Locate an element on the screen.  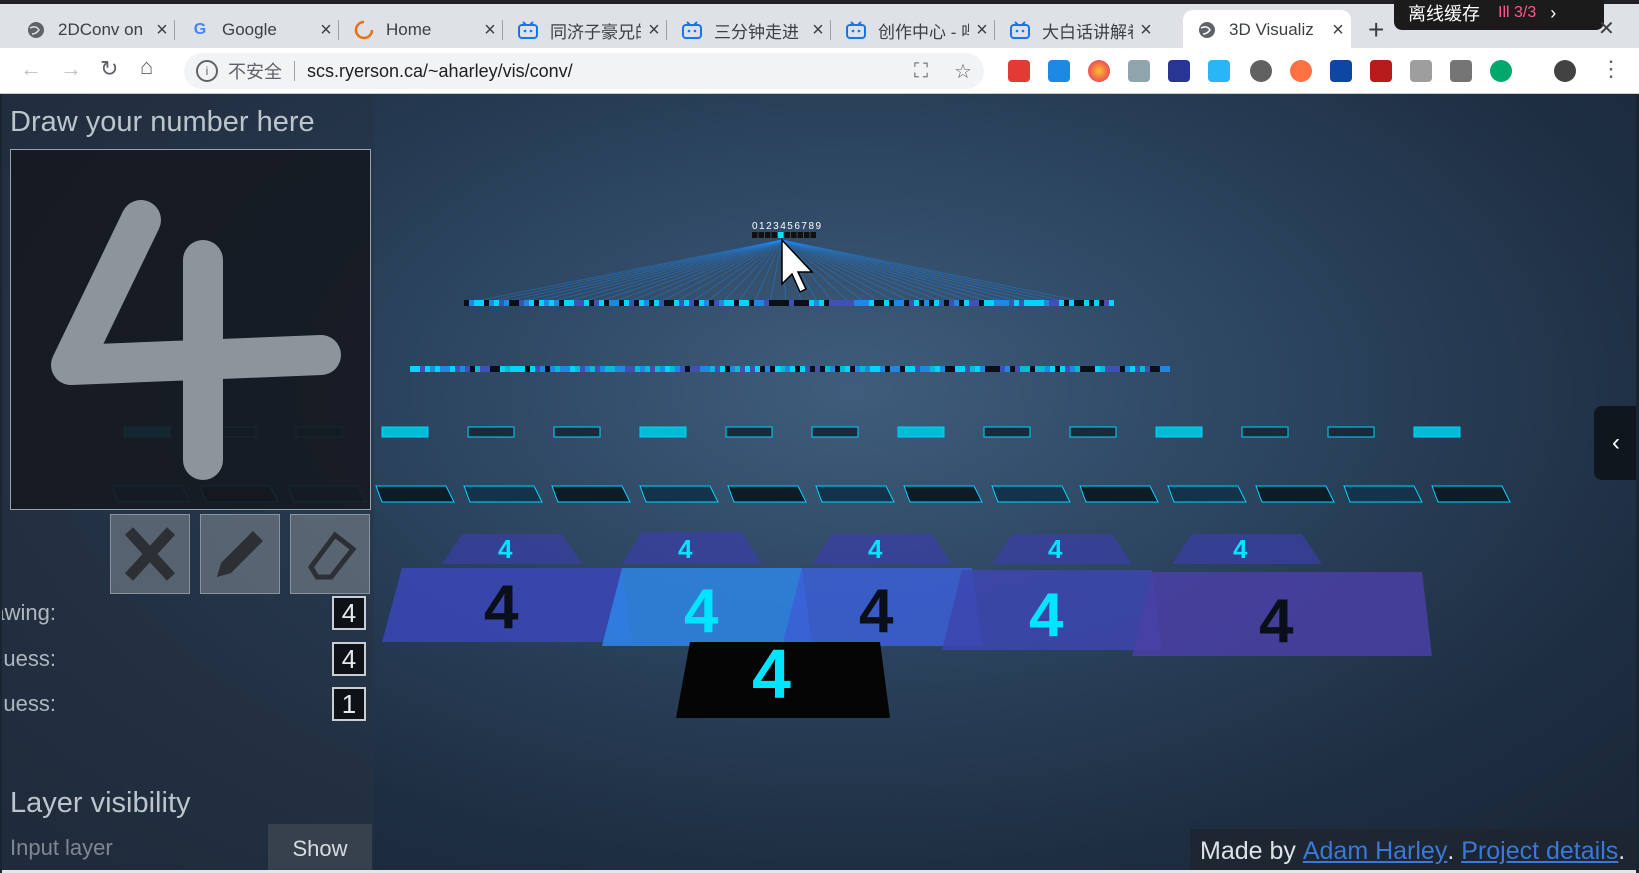
new-tab-button: + is located at coordinates (1376, 30).